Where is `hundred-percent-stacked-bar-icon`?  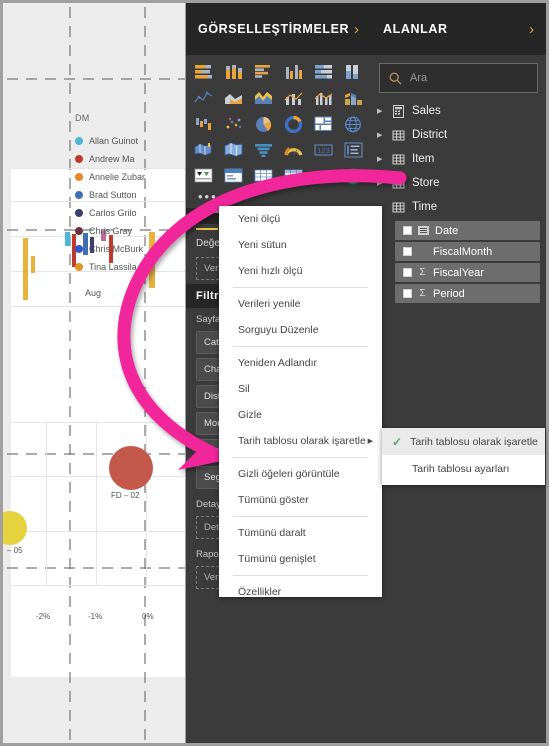
hundred-percent-stacked-bar-icon is located at coordinates (323, 72).